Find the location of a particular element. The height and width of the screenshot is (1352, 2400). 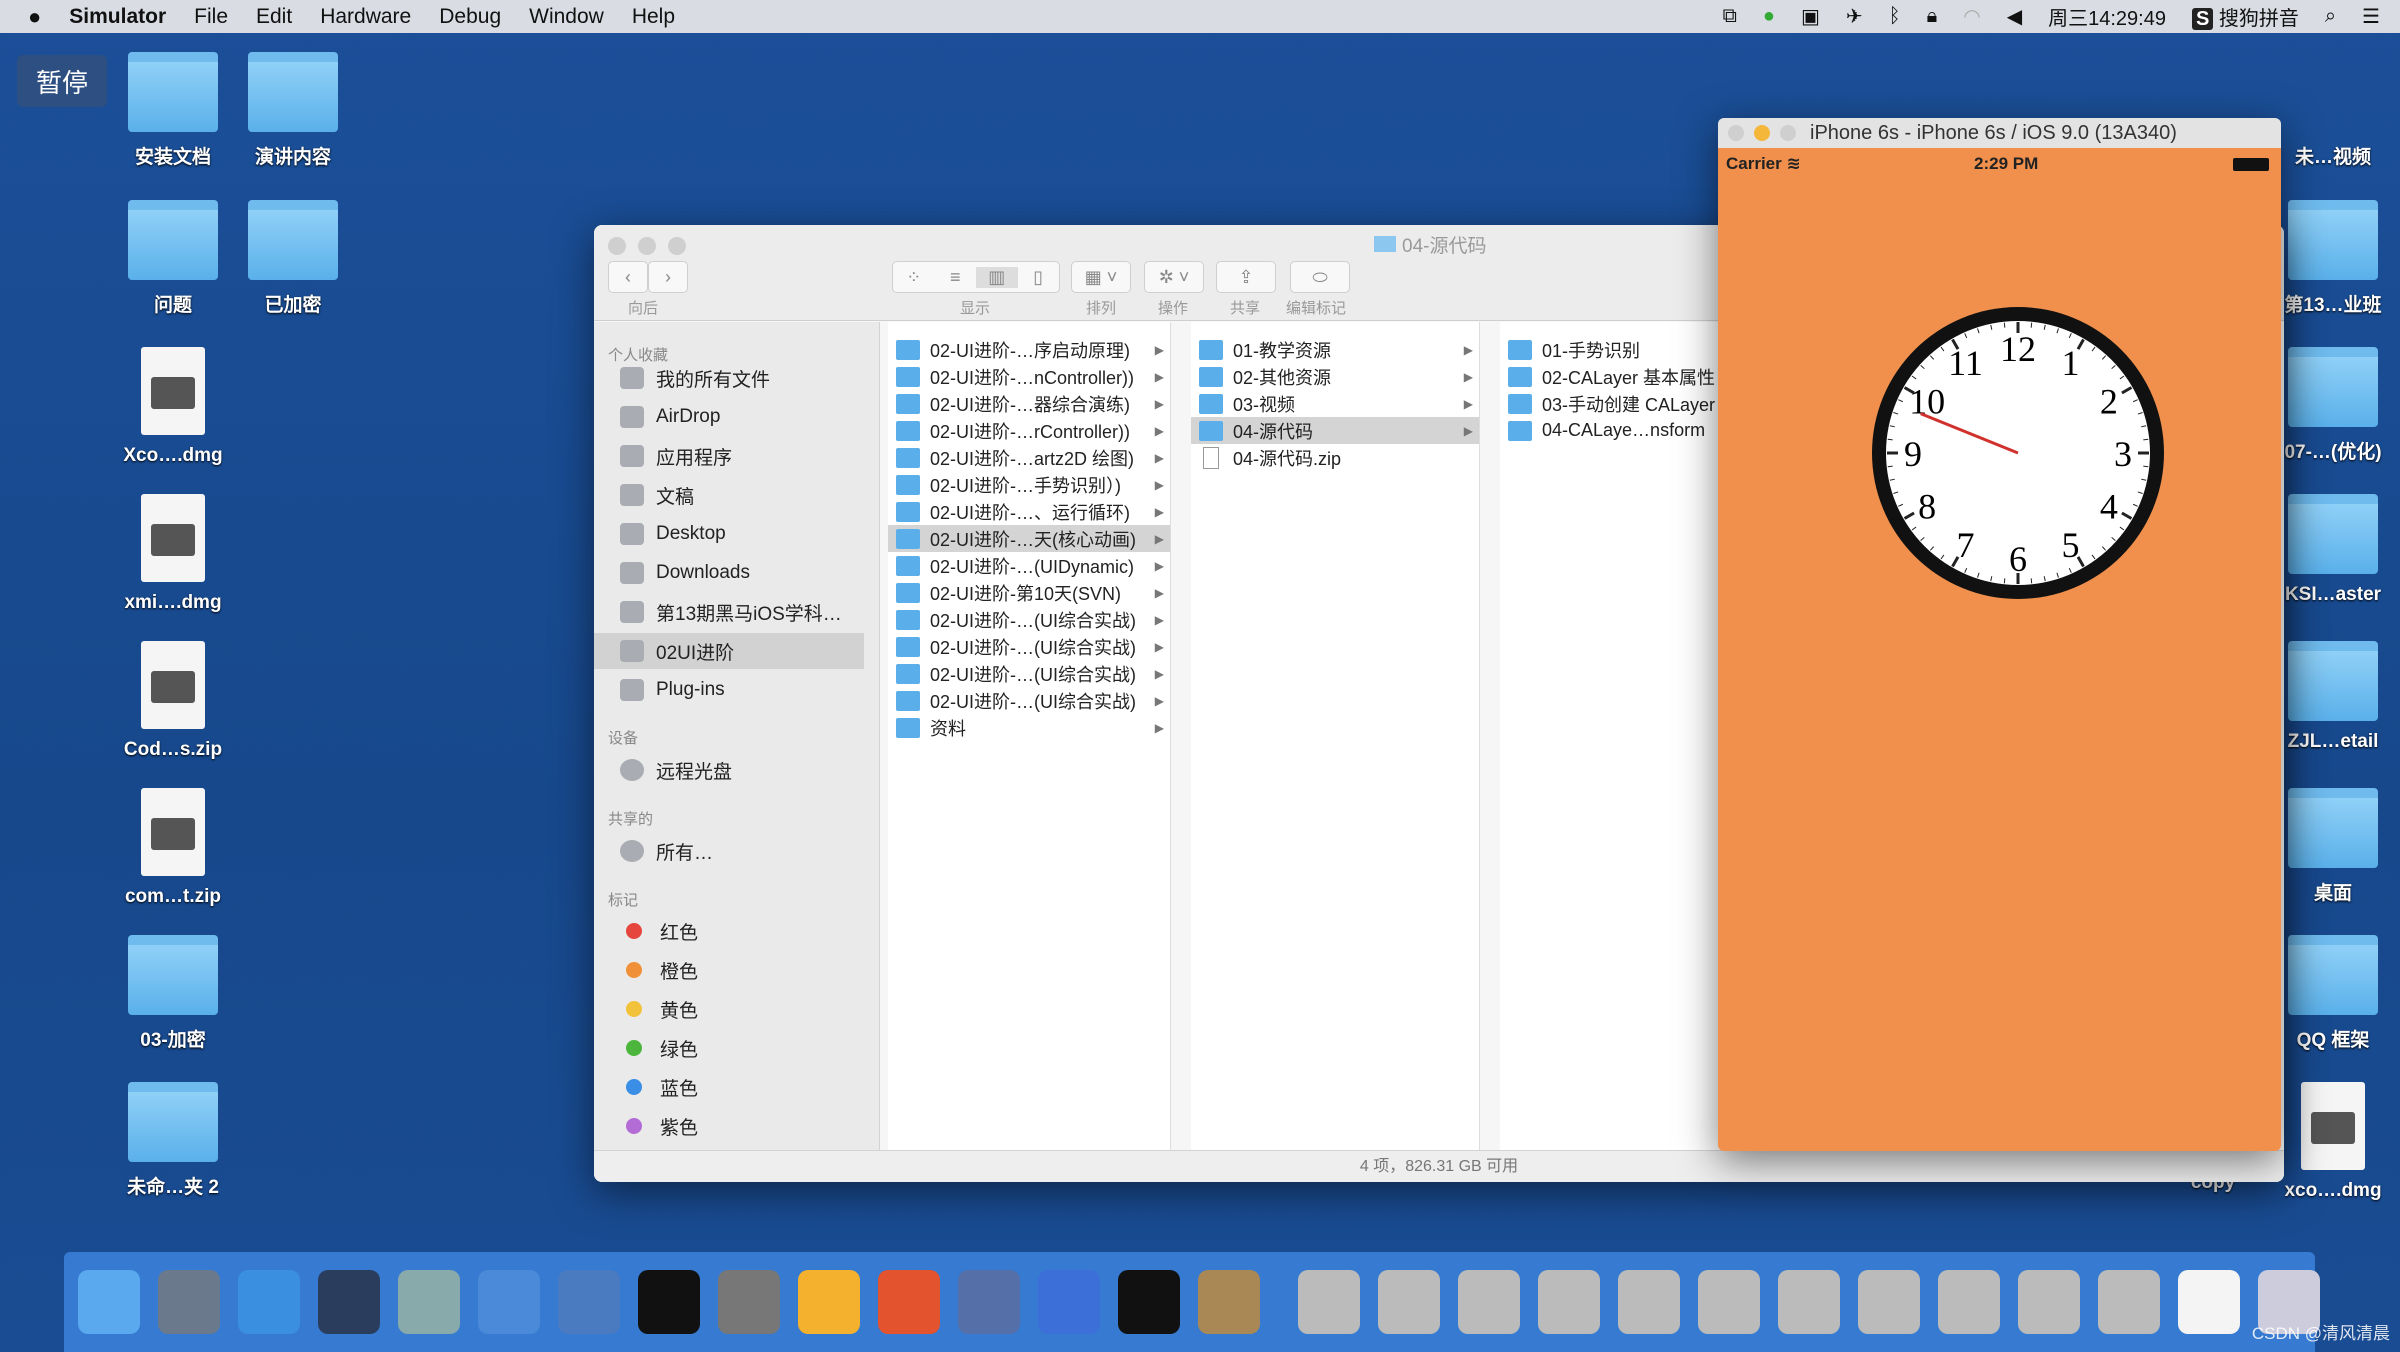

back-button: ‹ is located at coordinates (628, 277).